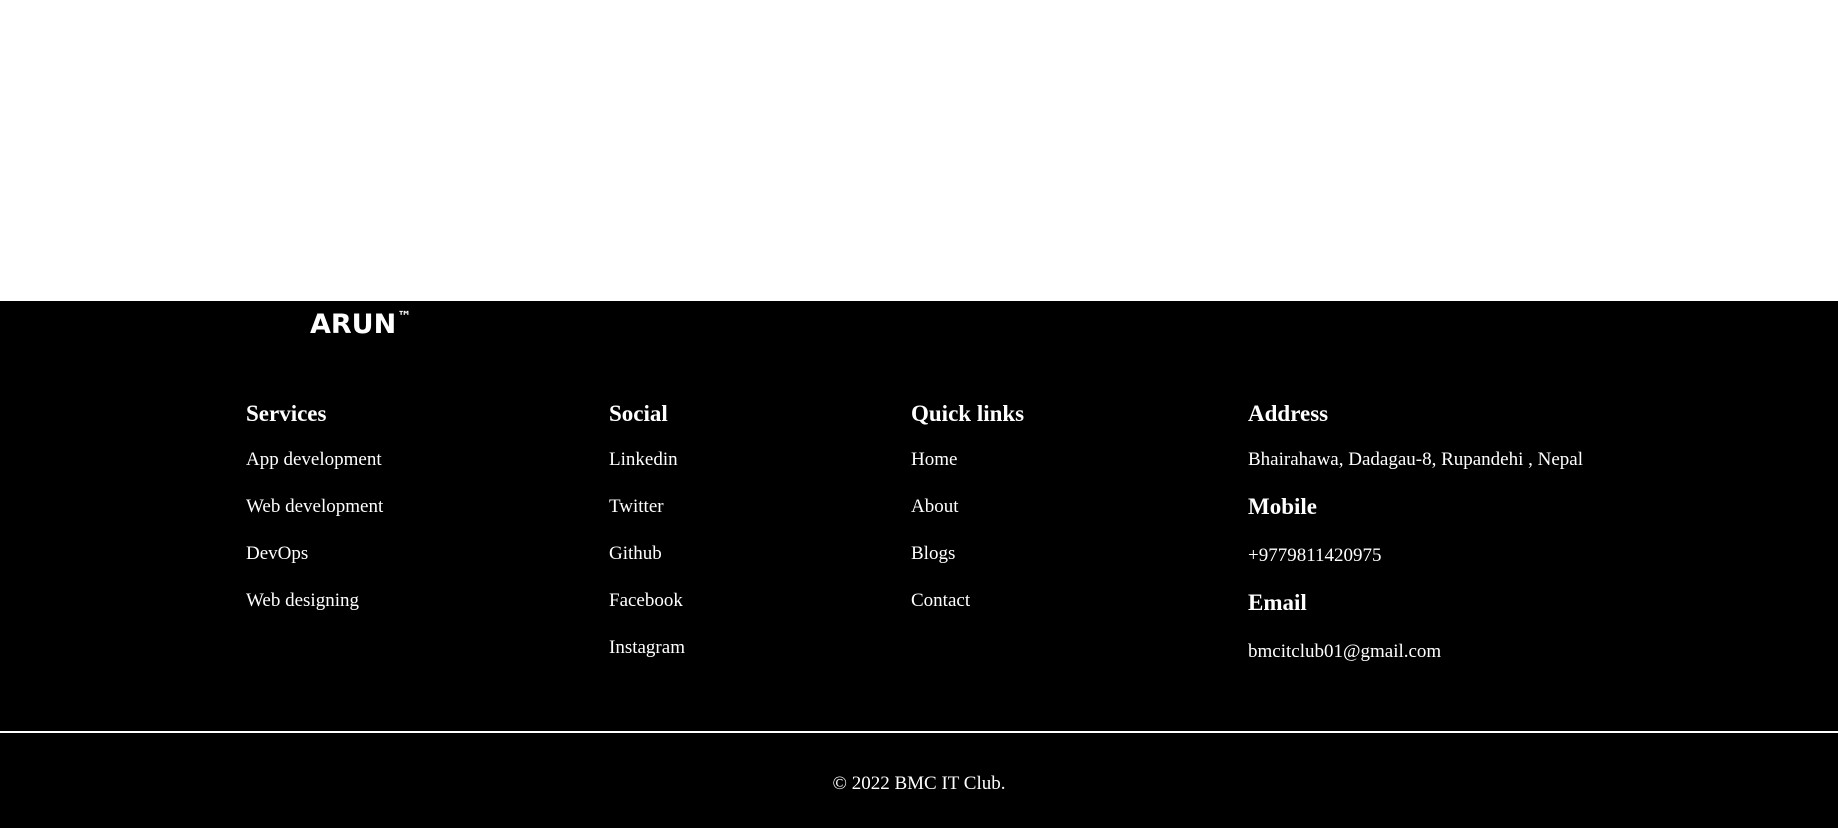  Describe the element at coordinates (1415, 652) in the screenshot. I see `email-address: bmcitclub01@gmail.com` at that location.